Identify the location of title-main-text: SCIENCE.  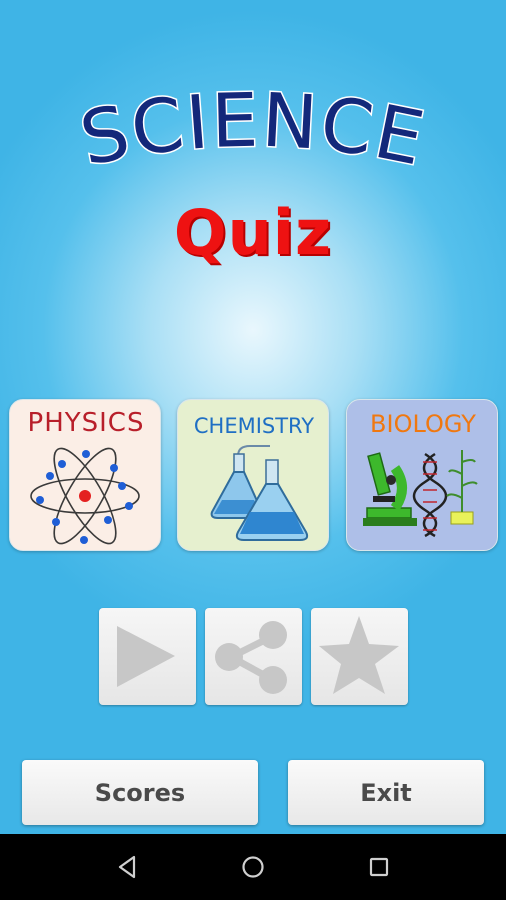
(252, 137).